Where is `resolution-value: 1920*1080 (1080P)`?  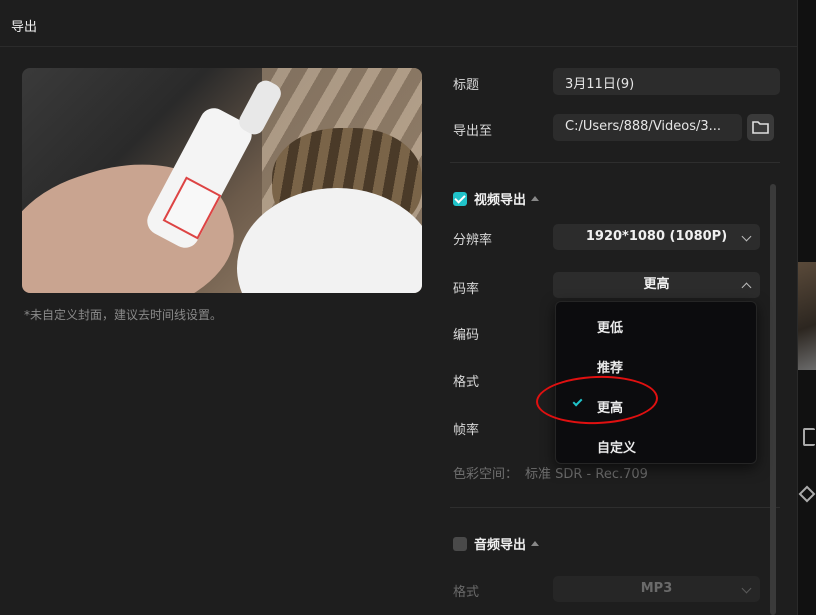
resolution-value: 1920*1080 (1080P) is located at coordinates (656, 236).